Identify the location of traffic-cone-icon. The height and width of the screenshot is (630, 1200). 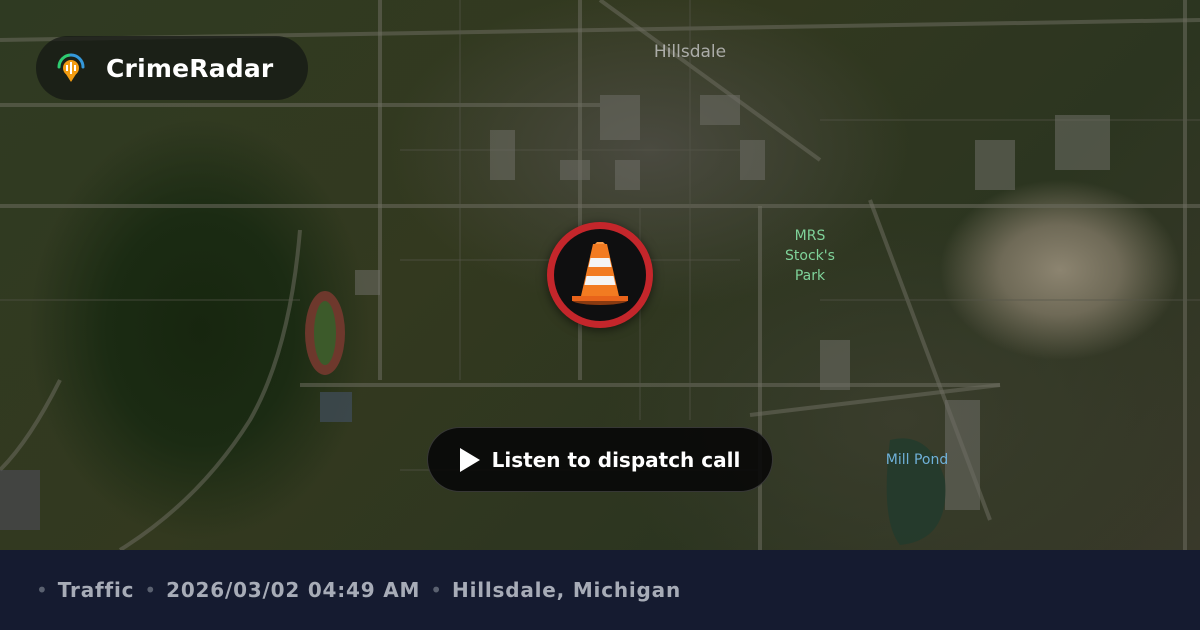
(600, 273).